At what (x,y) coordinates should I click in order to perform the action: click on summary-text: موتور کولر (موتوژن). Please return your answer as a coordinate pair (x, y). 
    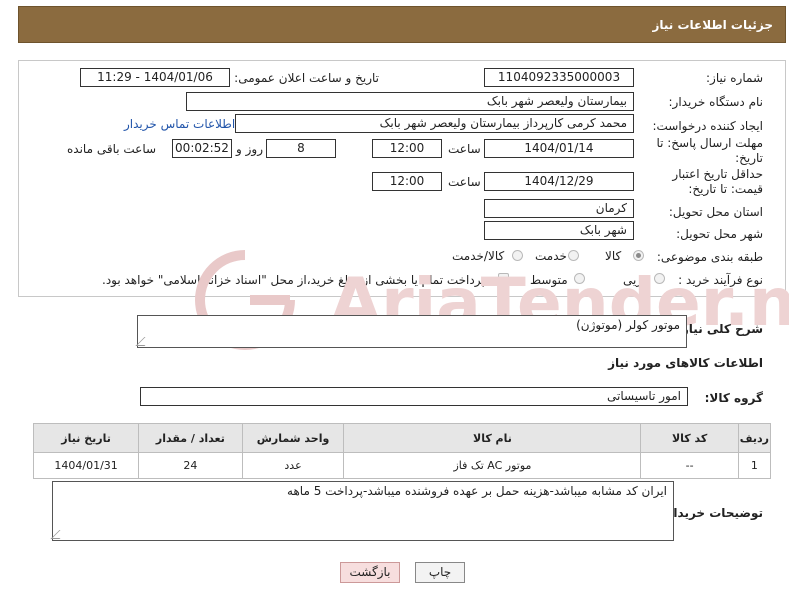
    Looking at the image, I should click on (628, 325).